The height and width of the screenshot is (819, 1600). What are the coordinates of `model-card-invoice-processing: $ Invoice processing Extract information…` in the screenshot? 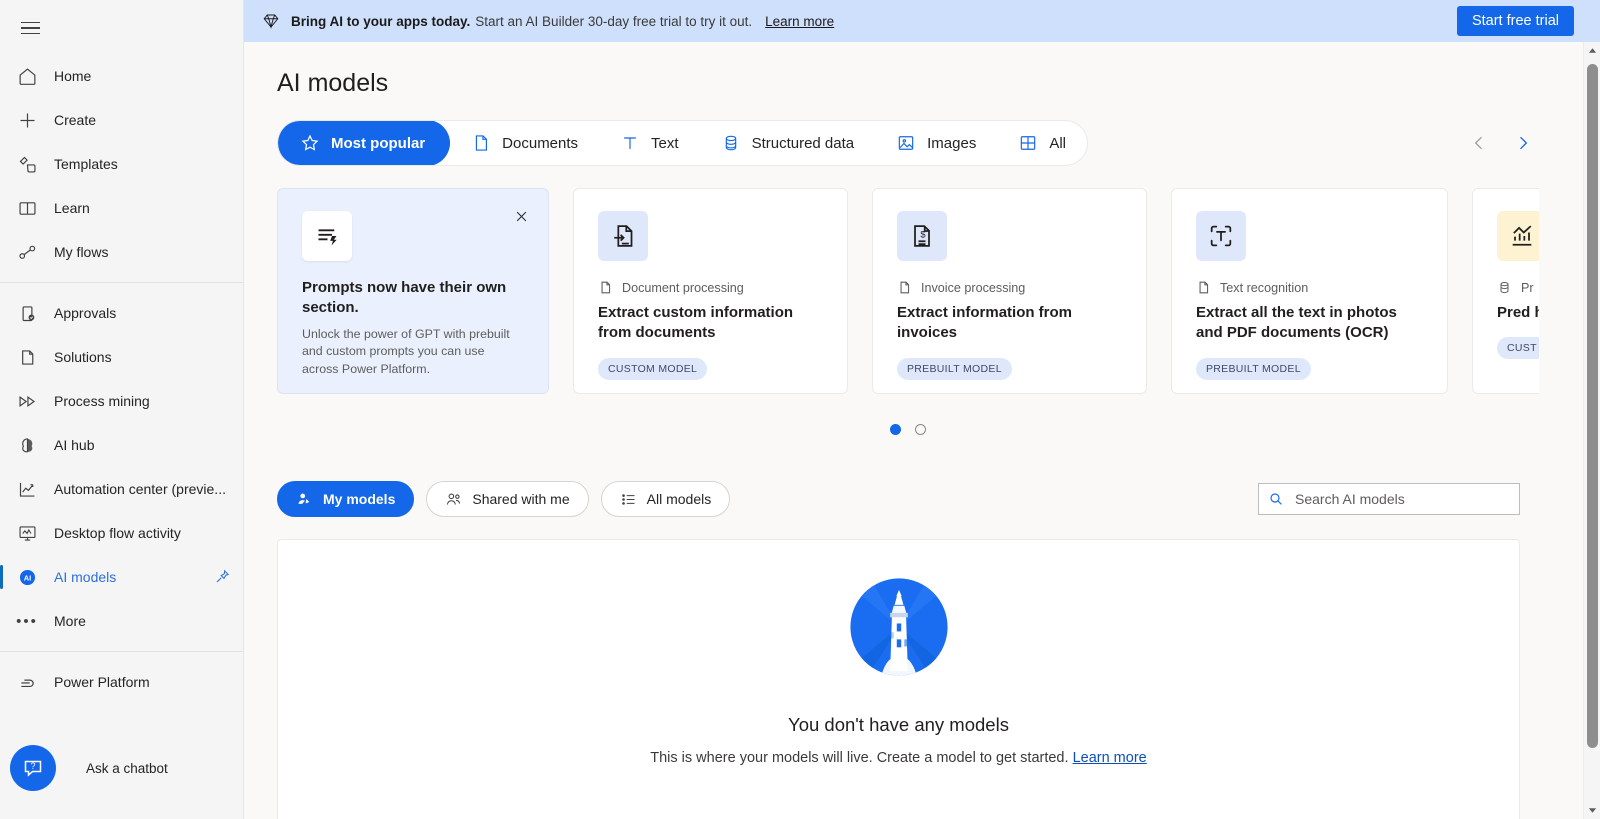 It's located at (1009, 291).